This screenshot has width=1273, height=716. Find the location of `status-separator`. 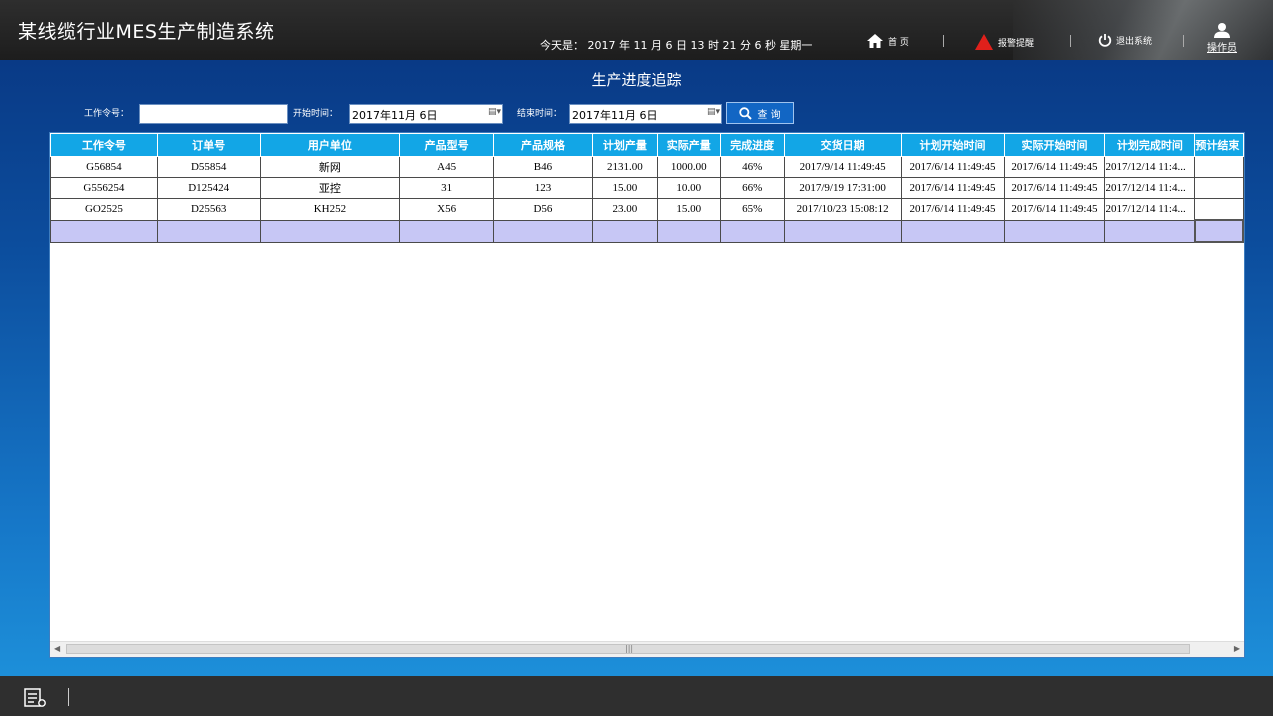

status-separator is located at coordinates (68, 697).